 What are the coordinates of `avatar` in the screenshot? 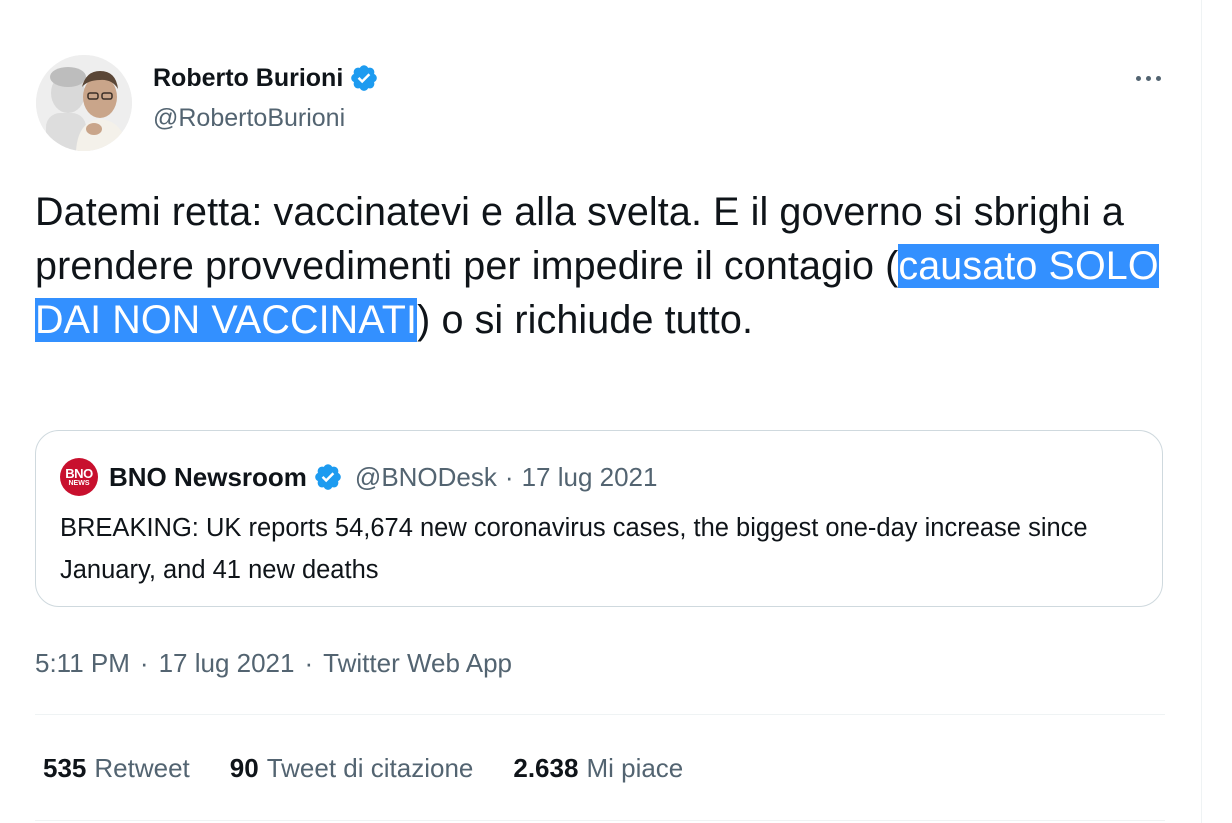 It's located at (84, 103).